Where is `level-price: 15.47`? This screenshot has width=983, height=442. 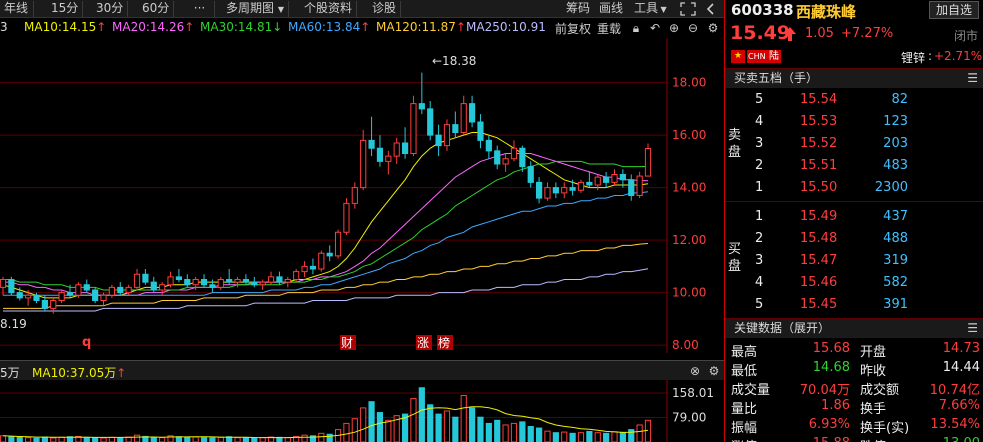 level-price: 15.47 is located at coordinates (818, 260).